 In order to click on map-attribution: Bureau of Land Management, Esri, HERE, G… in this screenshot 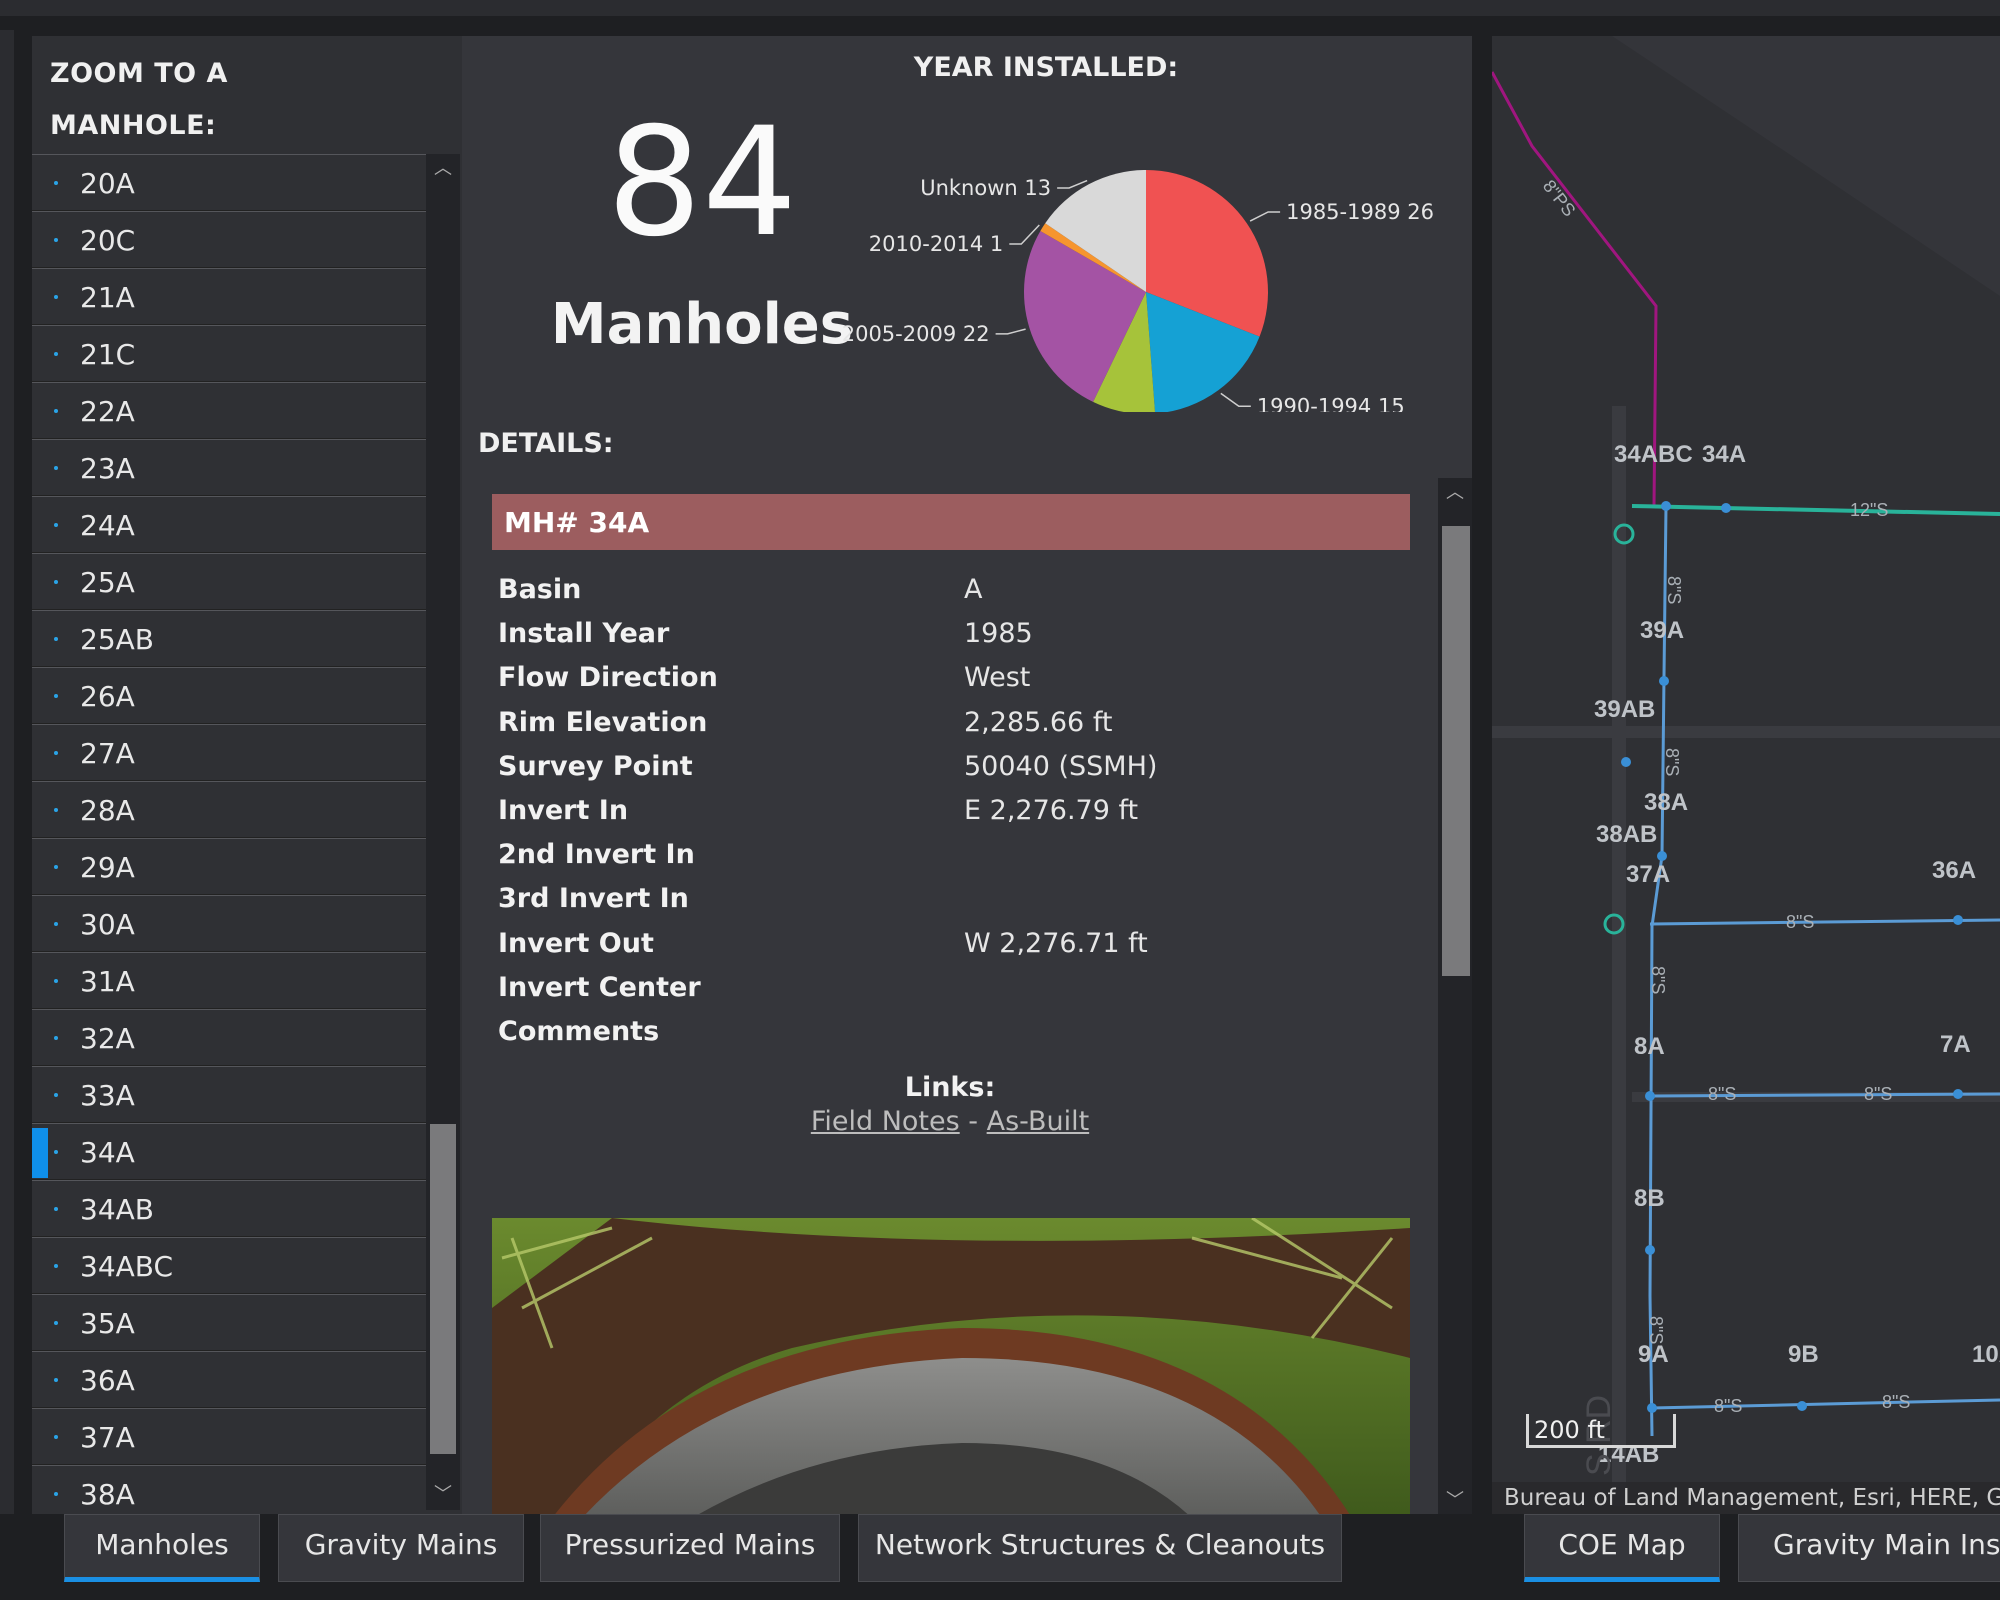, I will do `click(1746, 1498)`.